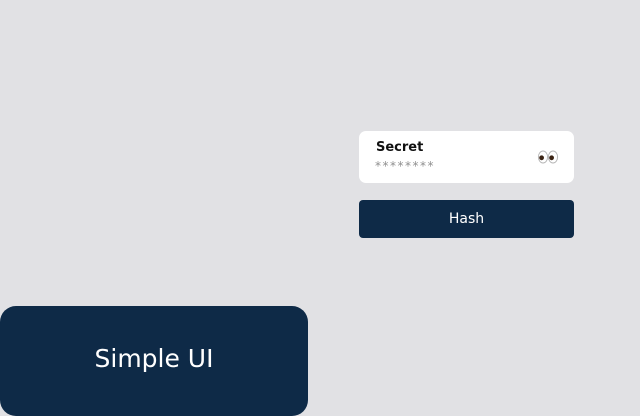 The width and height of the screenshot is (640, 416). What do you see at coordinates (450, 166) in the screenshot?
I see `secret-input: ********` at bounding box center [450, 166].